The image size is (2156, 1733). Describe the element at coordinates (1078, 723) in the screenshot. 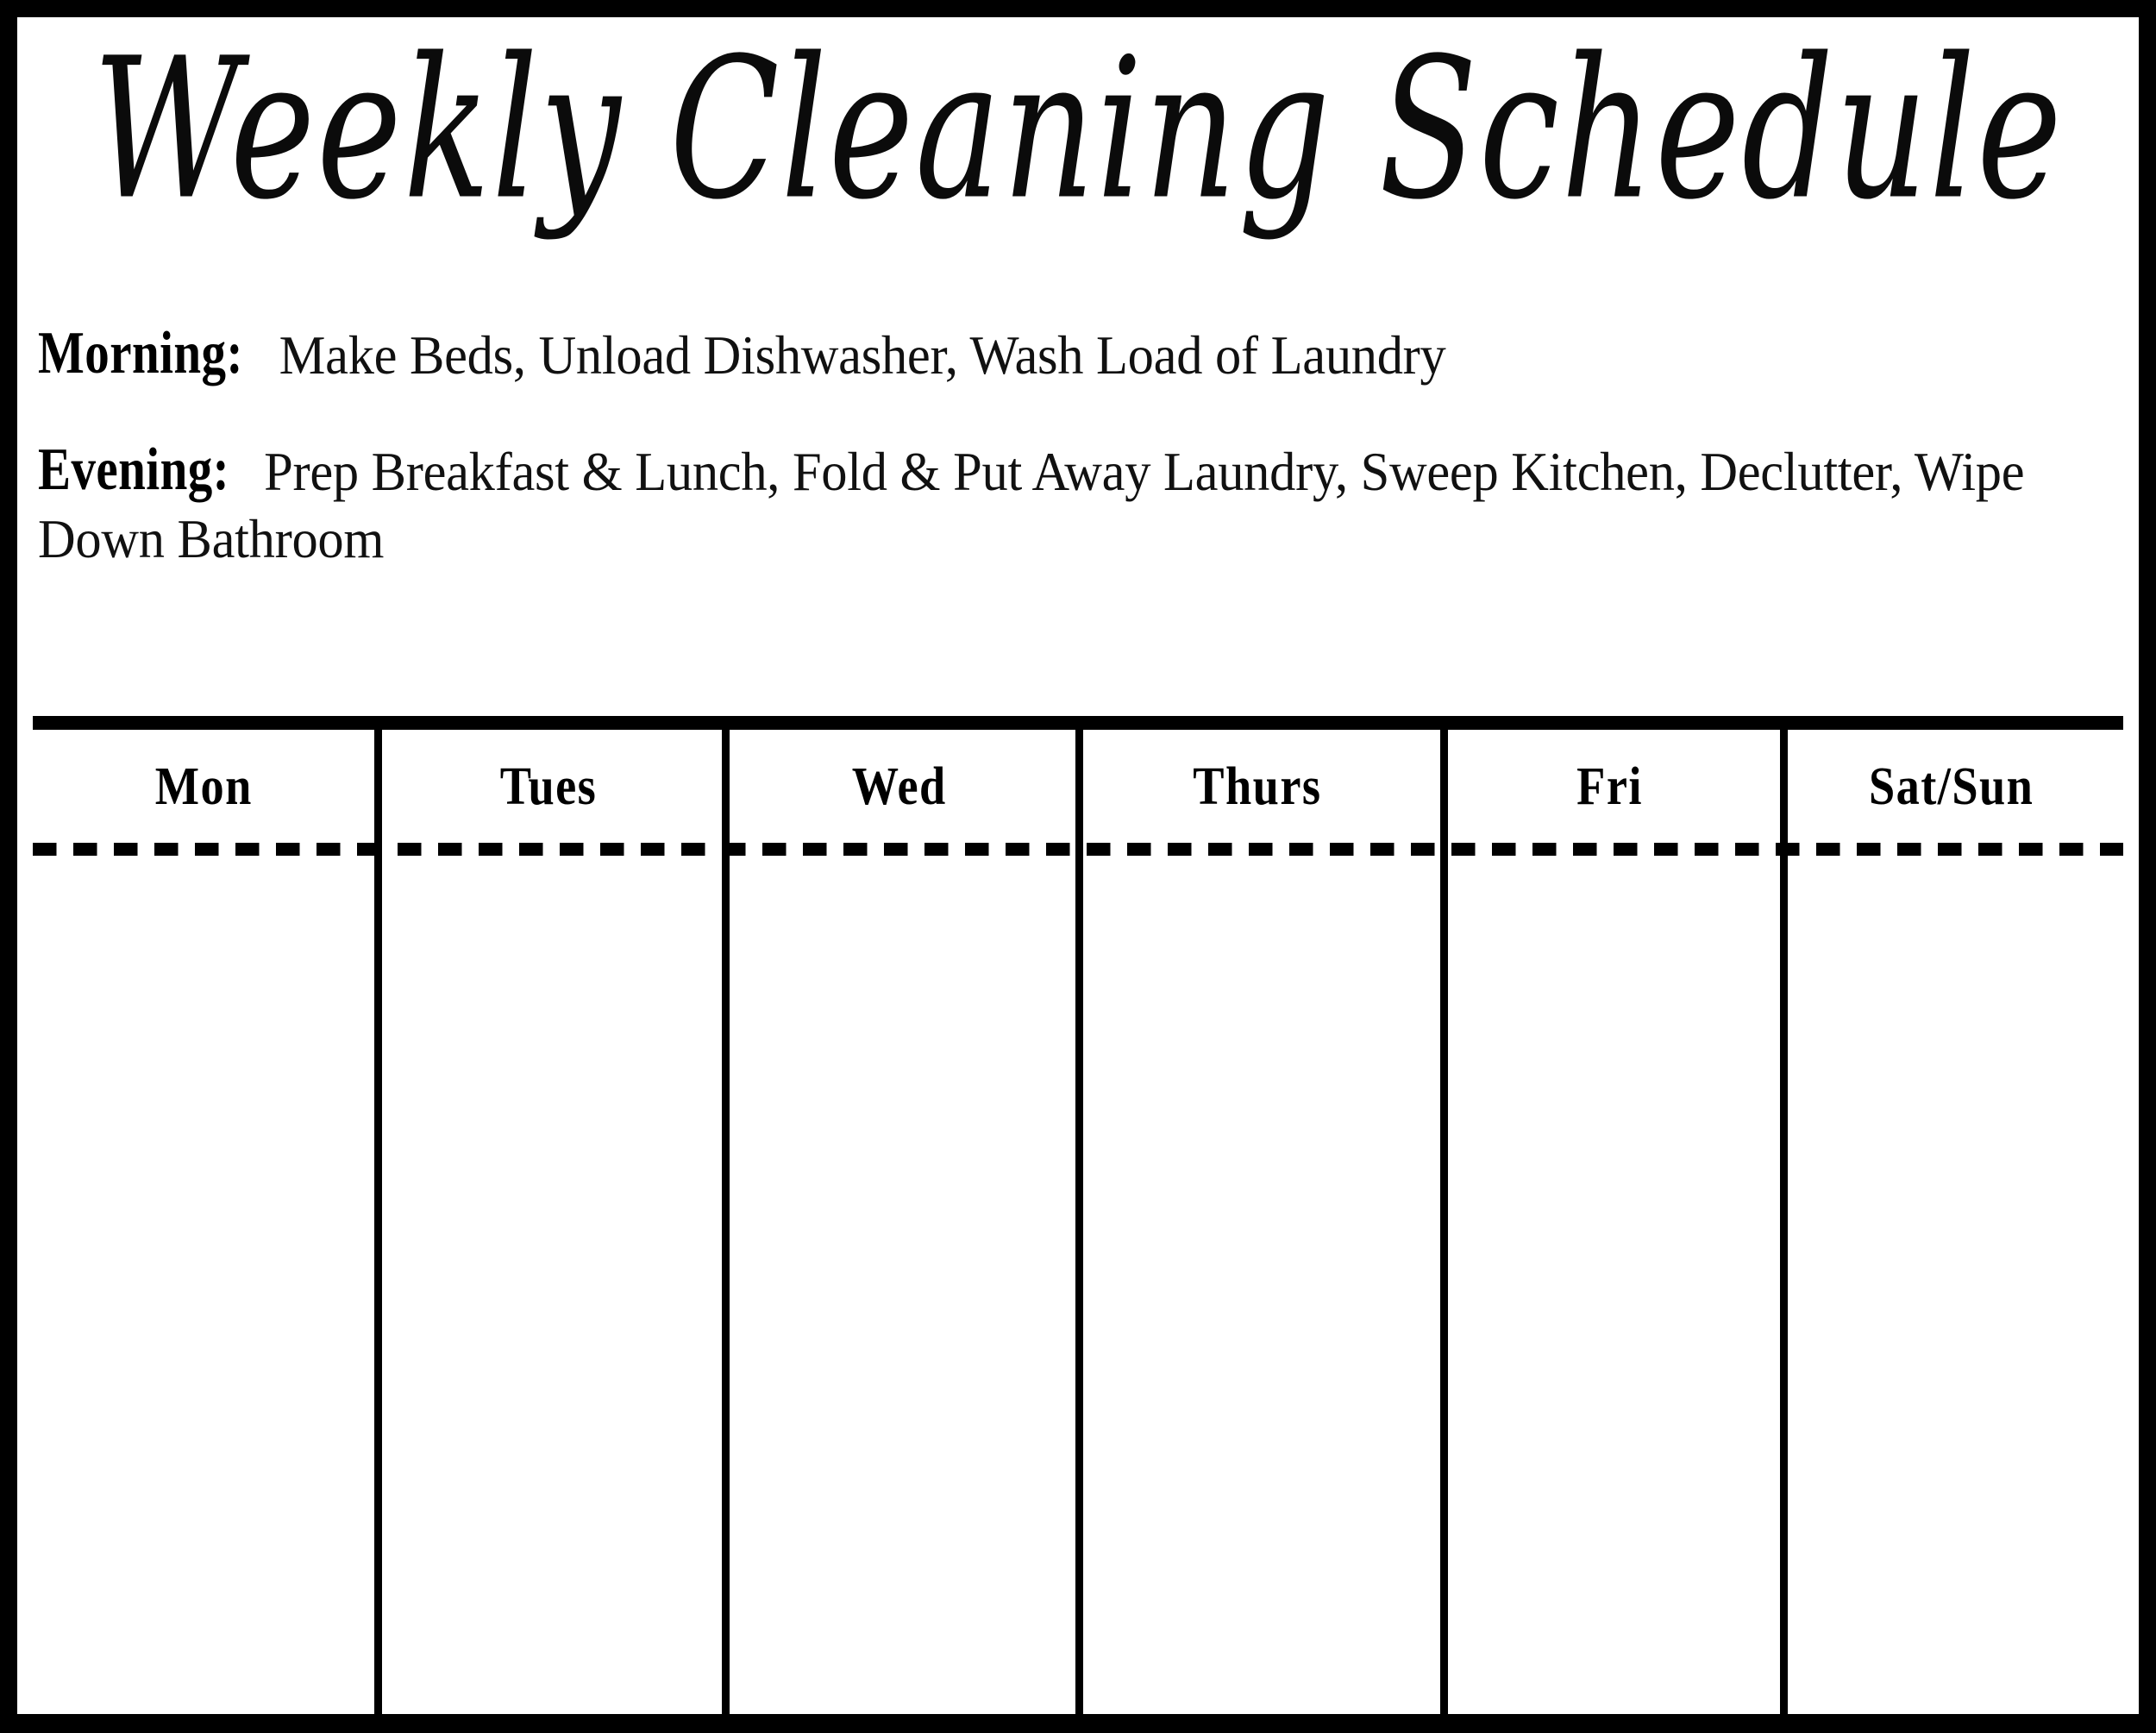

I see `table-top-rule` at that location.